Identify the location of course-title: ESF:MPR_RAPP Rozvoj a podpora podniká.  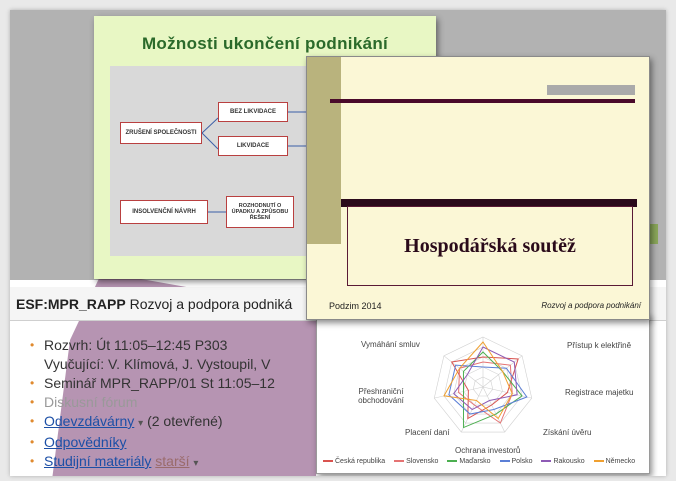
(154, 304).